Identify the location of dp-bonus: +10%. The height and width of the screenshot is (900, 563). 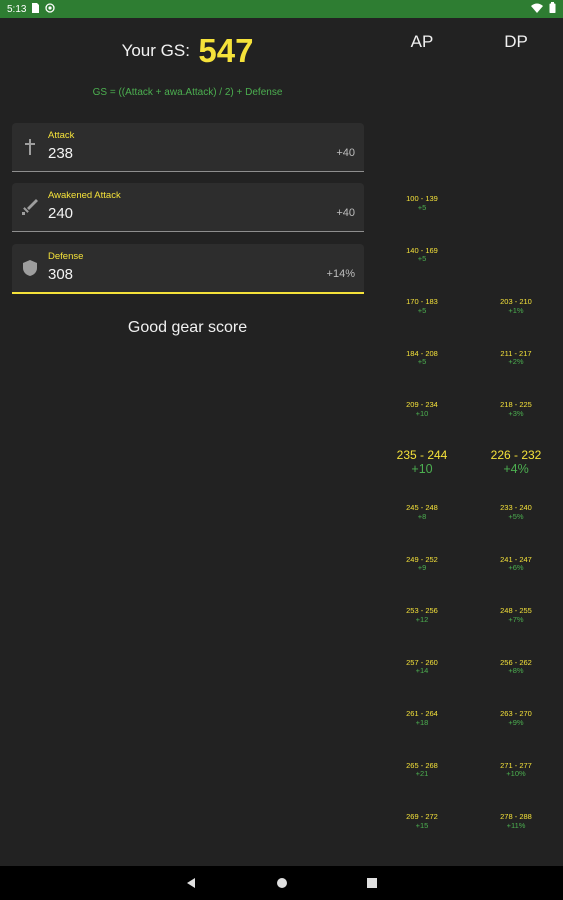
(516, 774).